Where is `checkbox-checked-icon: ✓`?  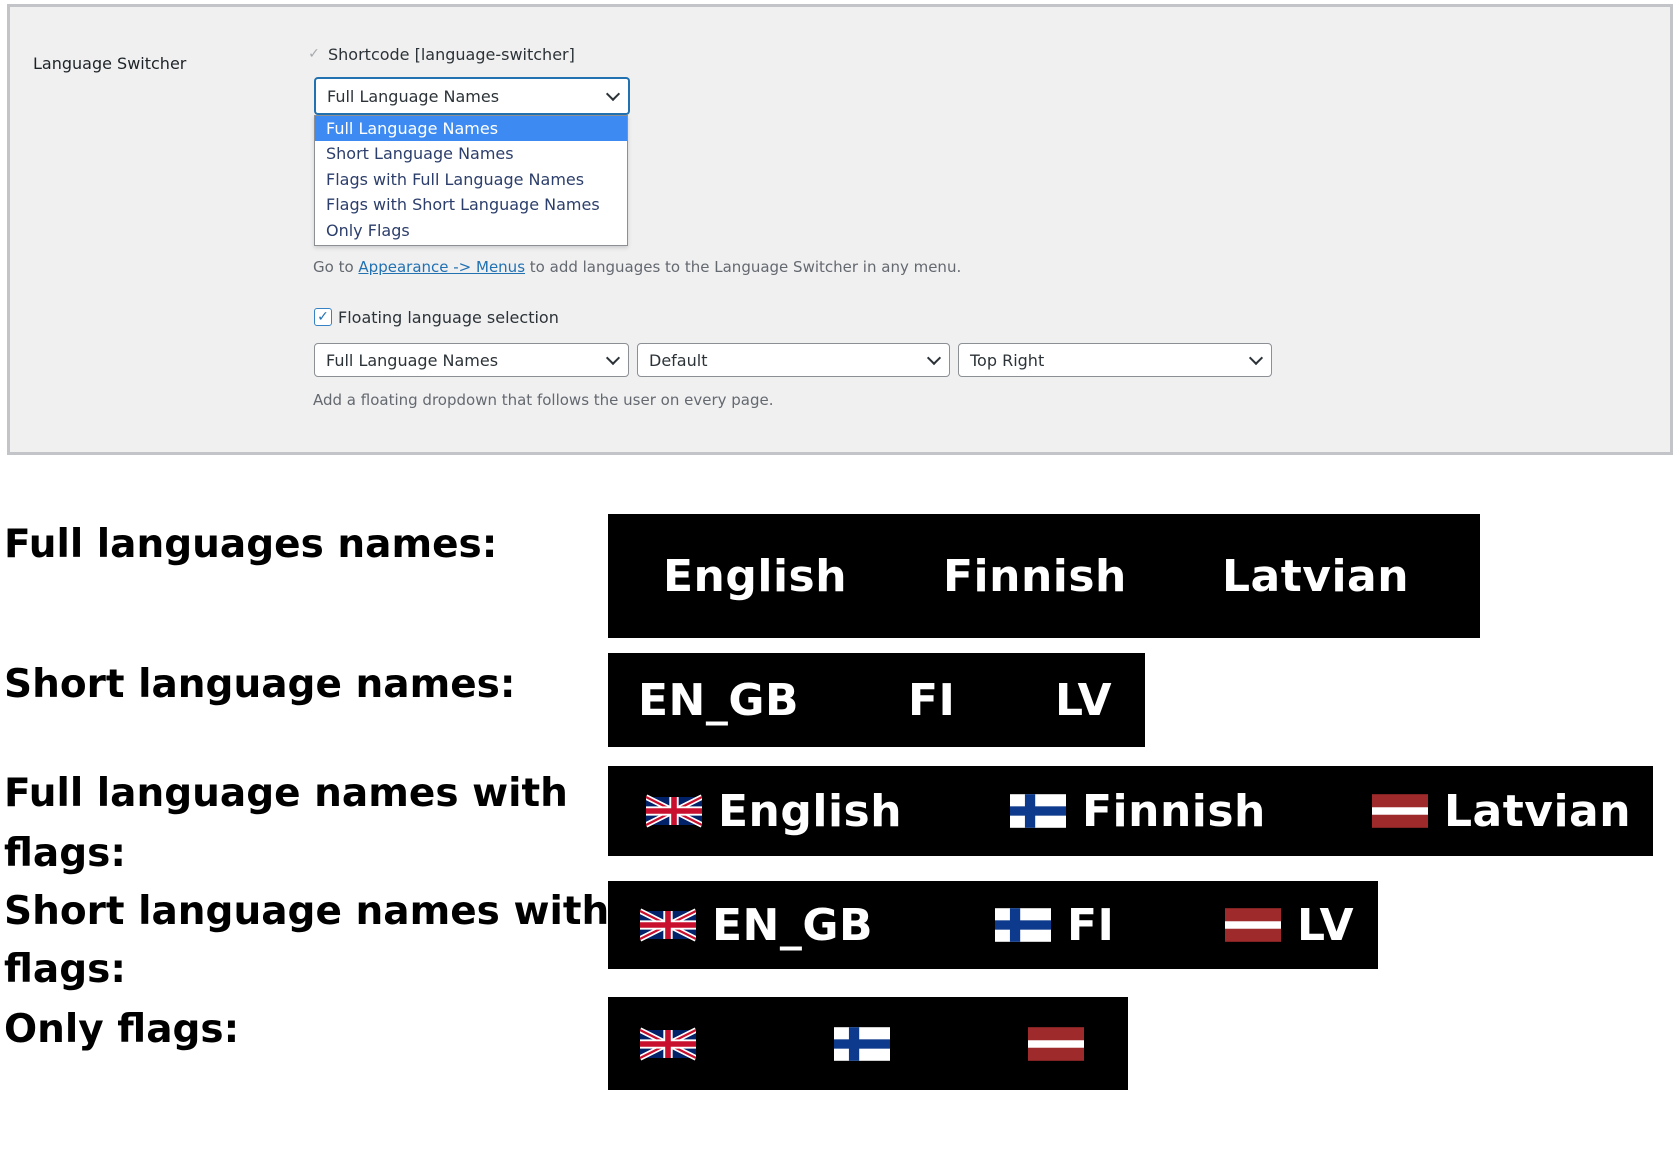
checkbox-checked-icon: ✓ is located at coordinates (323, 317).